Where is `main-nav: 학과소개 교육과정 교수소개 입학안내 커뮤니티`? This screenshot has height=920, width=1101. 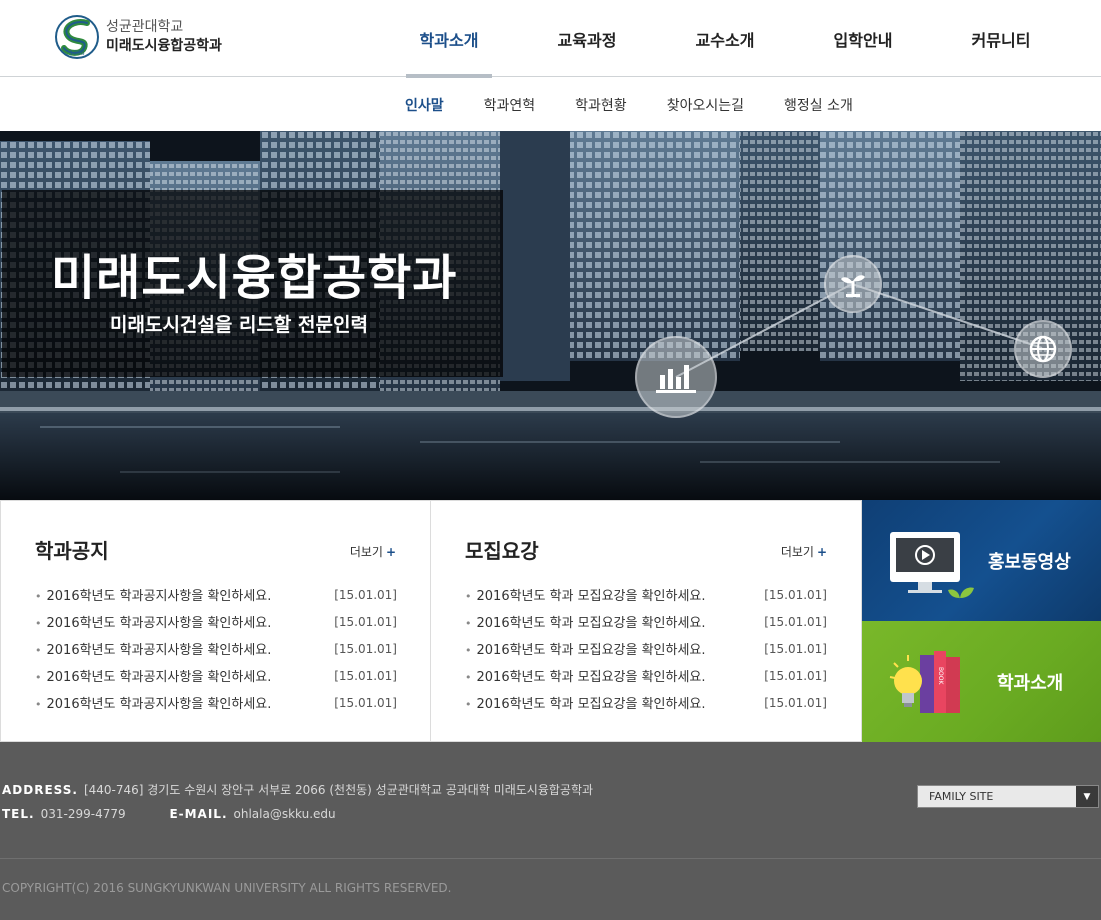
main-nav: 학과소개 교육과정 교수소개 입학안내 커뮤니티 is located at coordinates (725, 39).